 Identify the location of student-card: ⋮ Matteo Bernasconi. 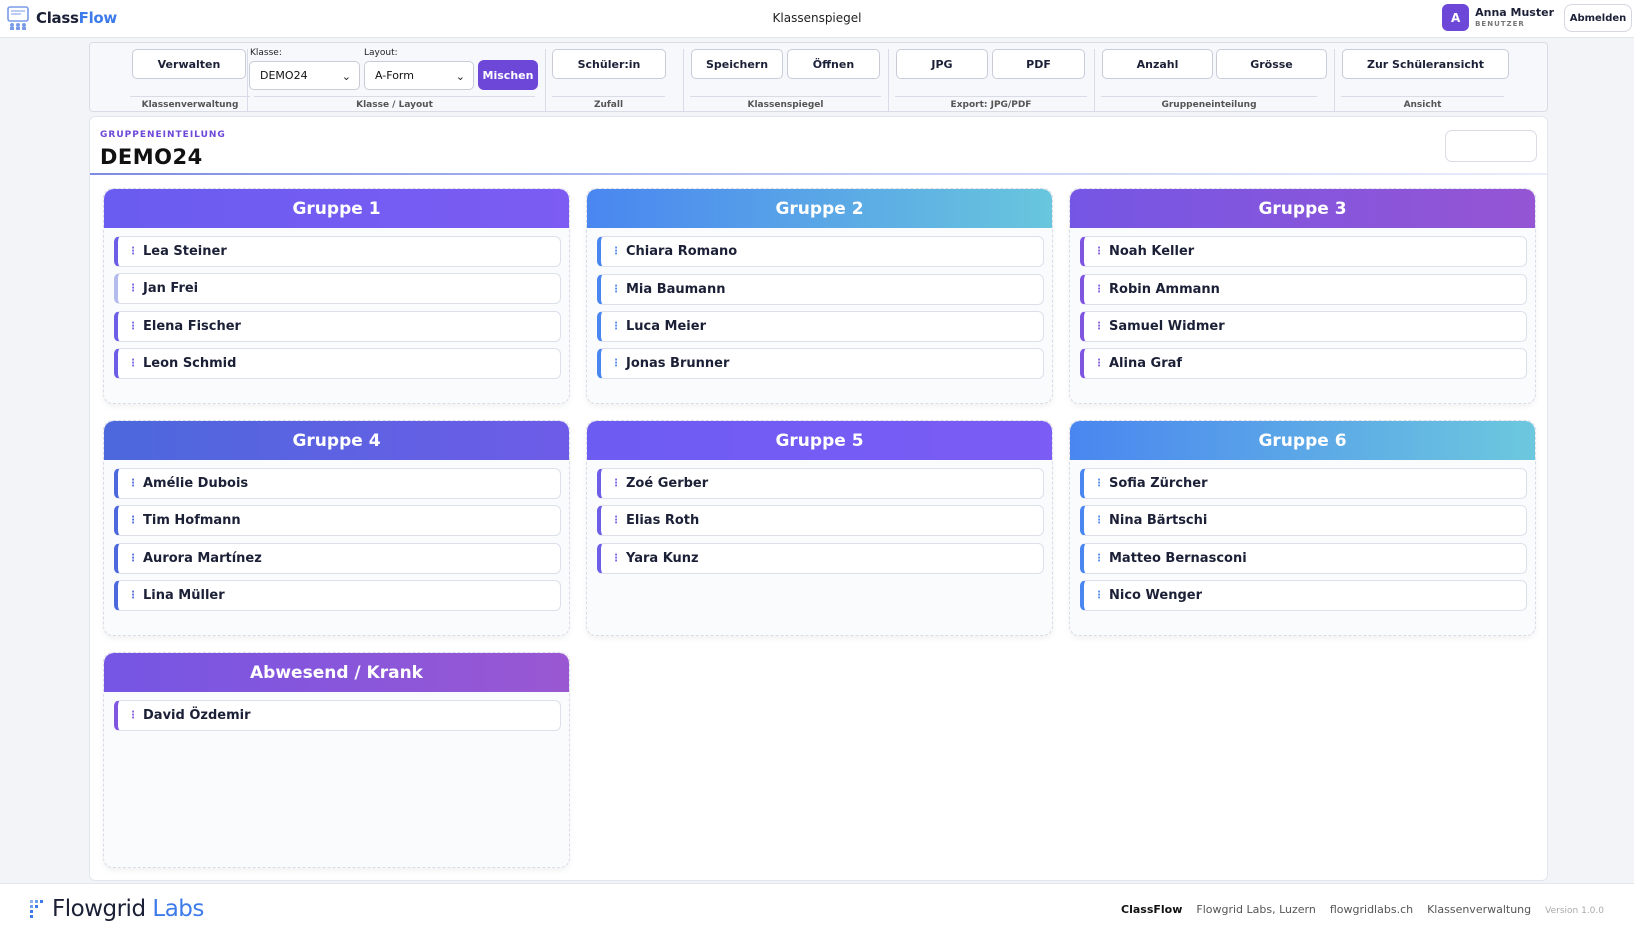
(1303, 558).